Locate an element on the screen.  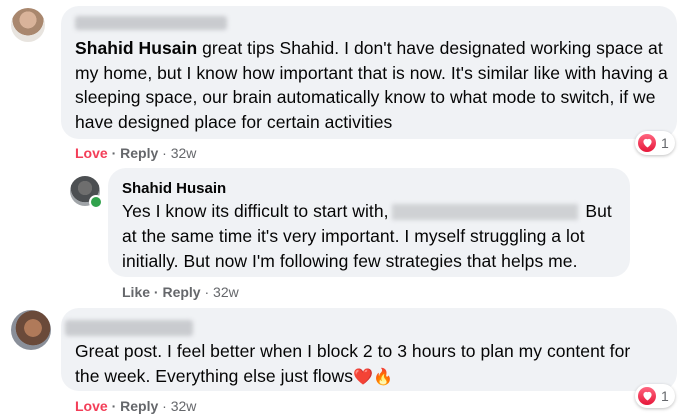
emoji-hearts-fire: ❤️🔥 is located at coordinates (373, 377).